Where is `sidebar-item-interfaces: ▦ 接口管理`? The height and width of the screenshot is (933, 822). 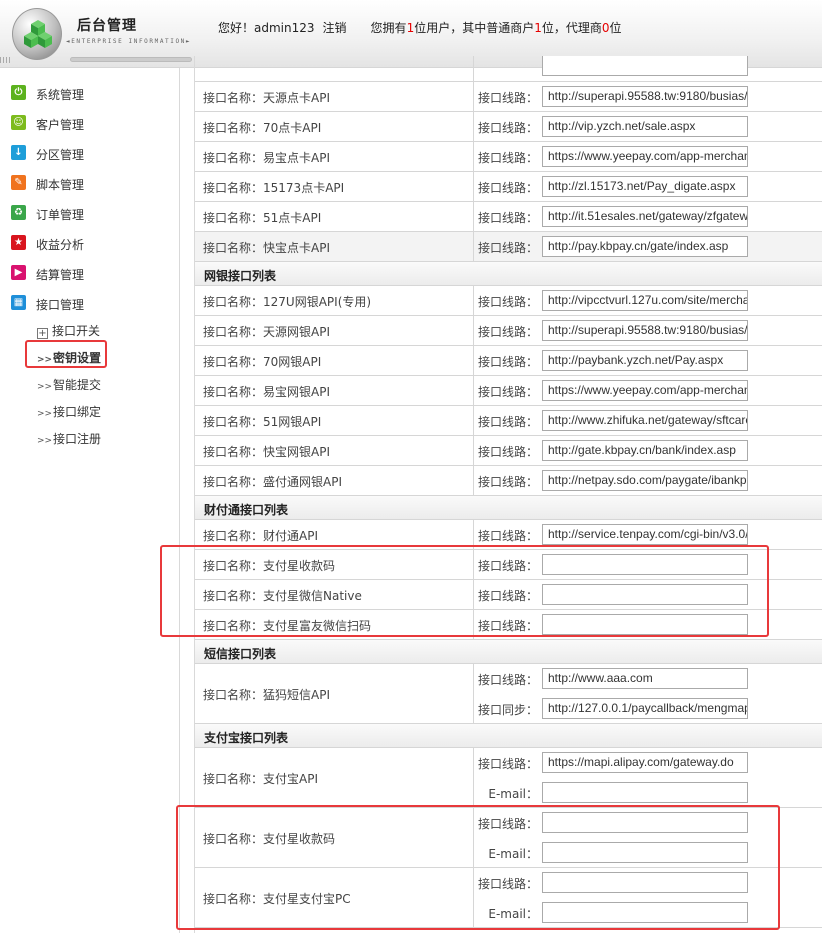
sidebar-item-interfaces: ▦ 接口管理 is located at coordinates (91, 304).